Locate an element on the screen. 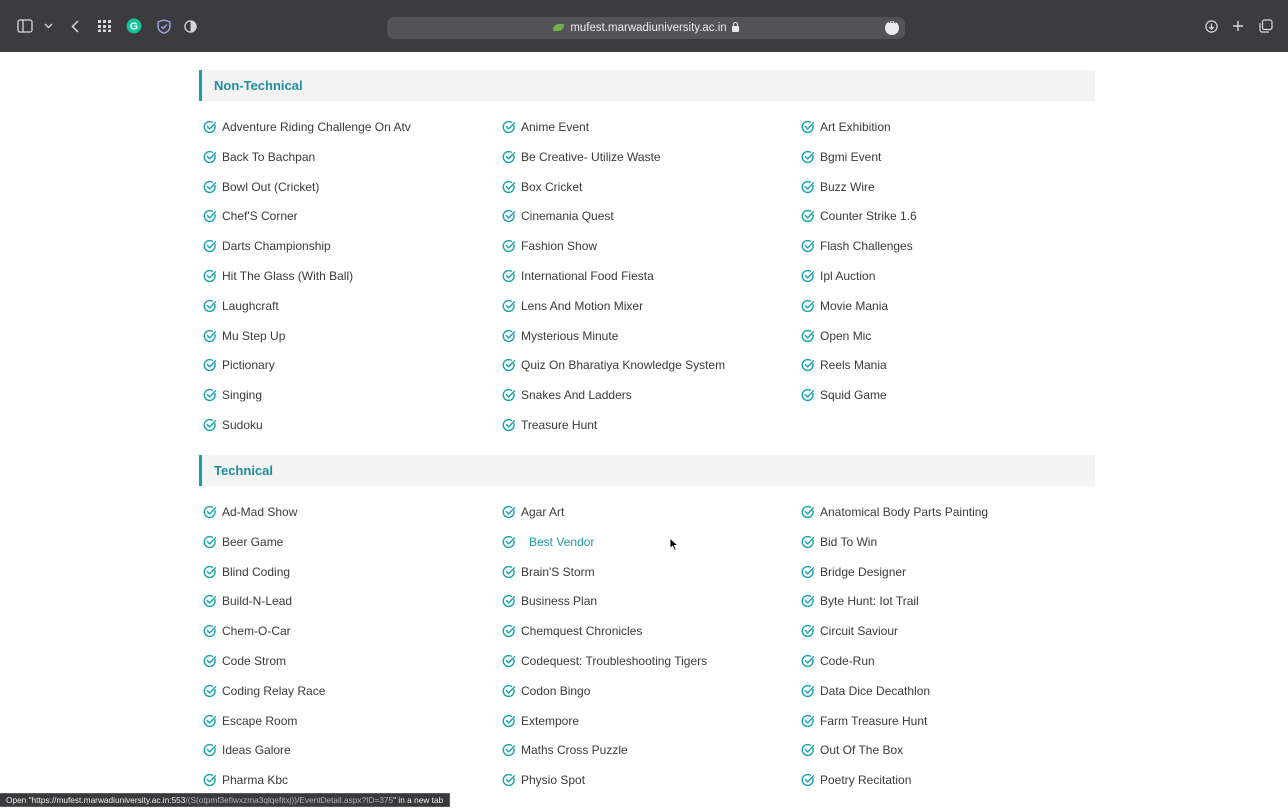 The height and width of the screenshot is (812, 1288). event-item-art-exhibition: Art Exhibition is located at coordinates (846, 127).